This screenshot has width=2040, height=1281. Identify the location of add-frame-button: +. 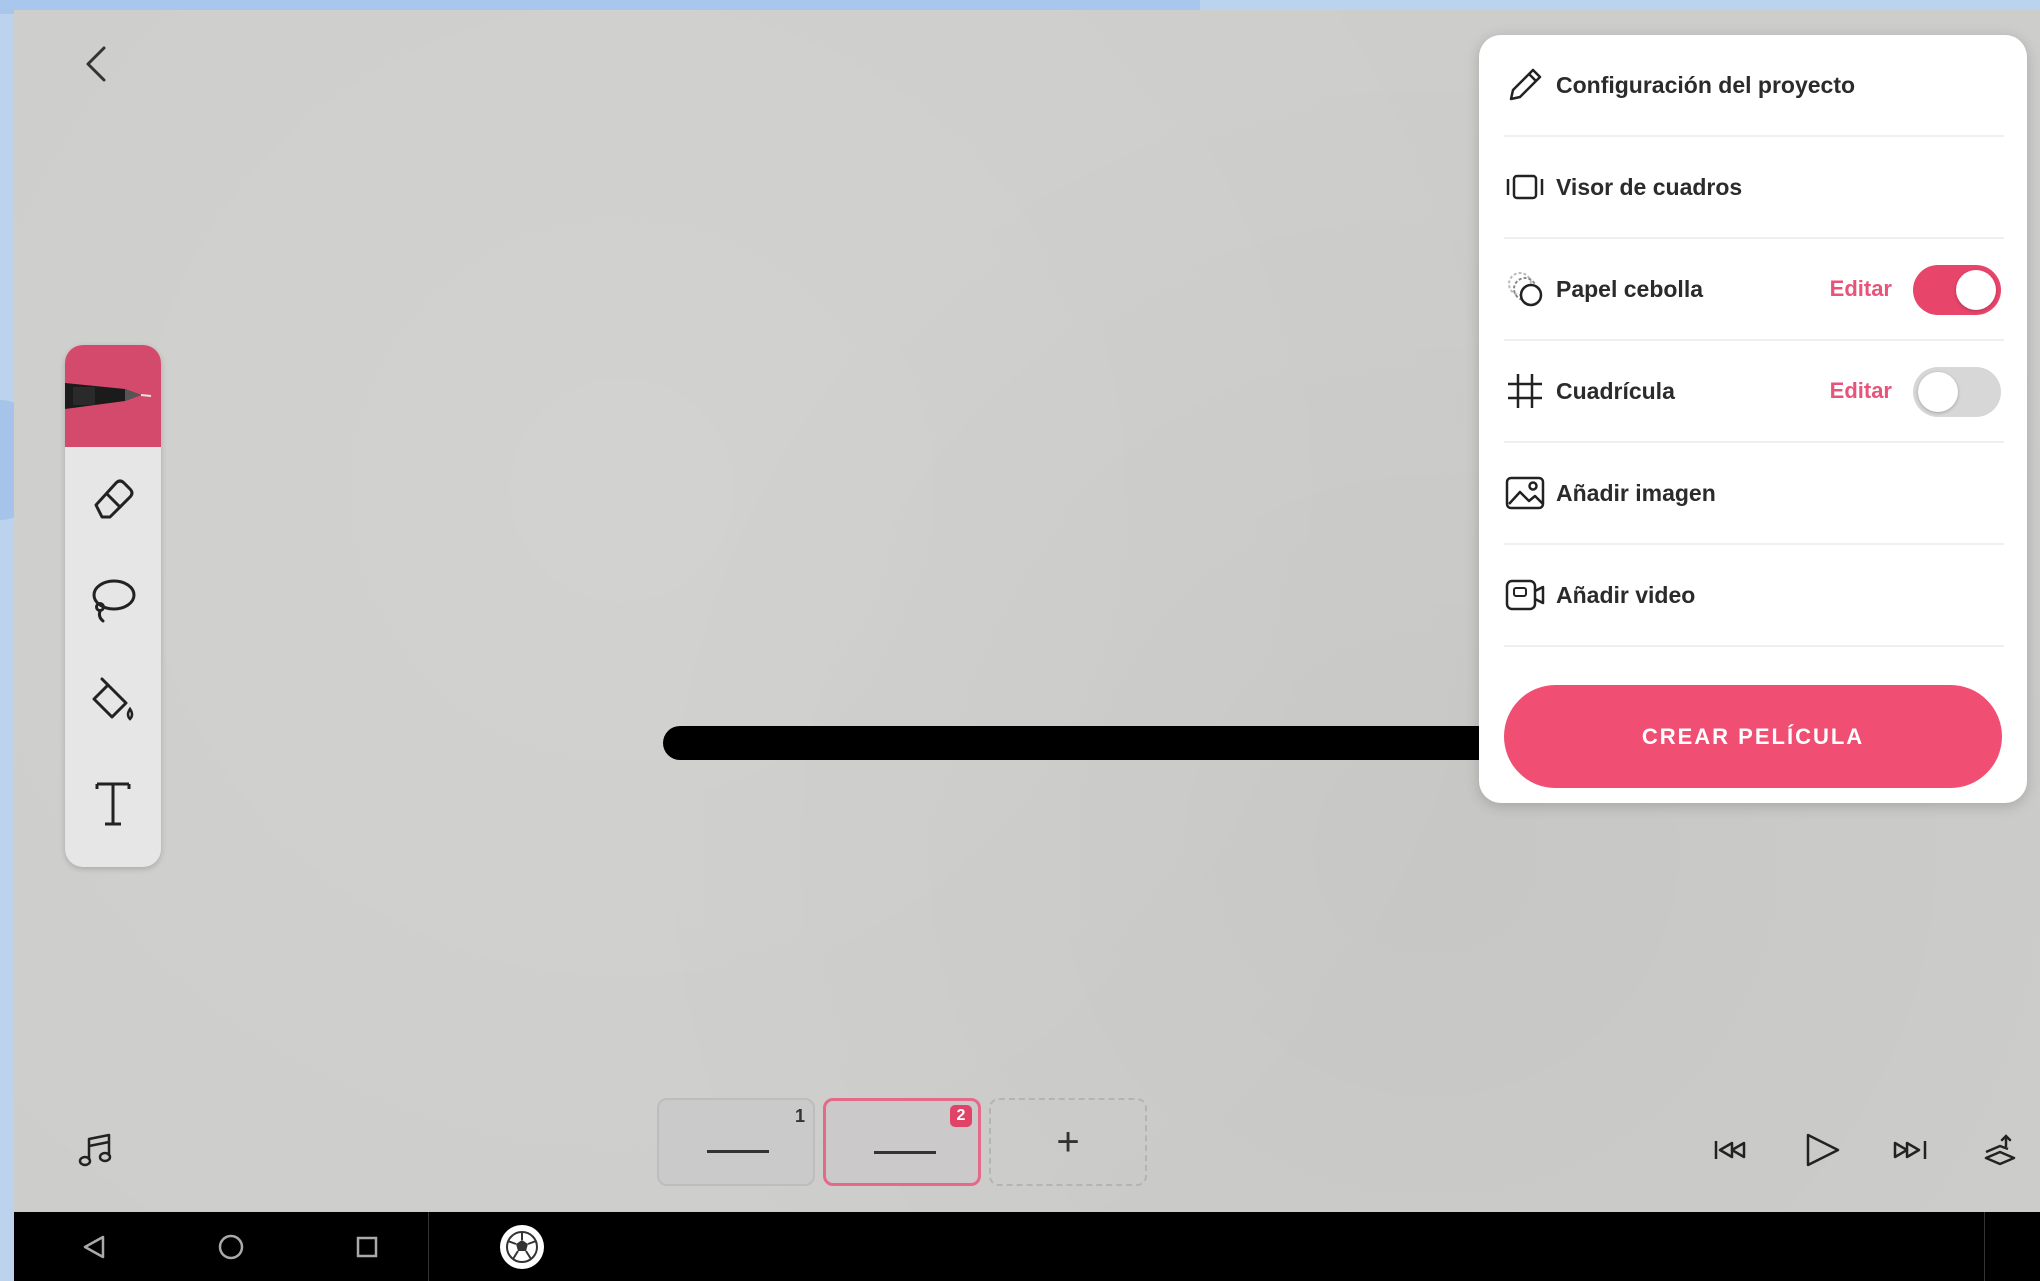
(1068, 1142).